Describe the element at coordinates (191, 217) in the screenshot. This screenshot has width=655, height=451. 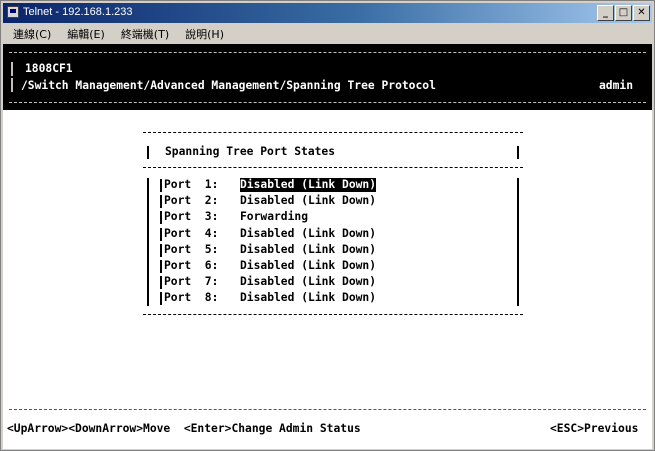
I see `port-label: Port 3:` at that location.